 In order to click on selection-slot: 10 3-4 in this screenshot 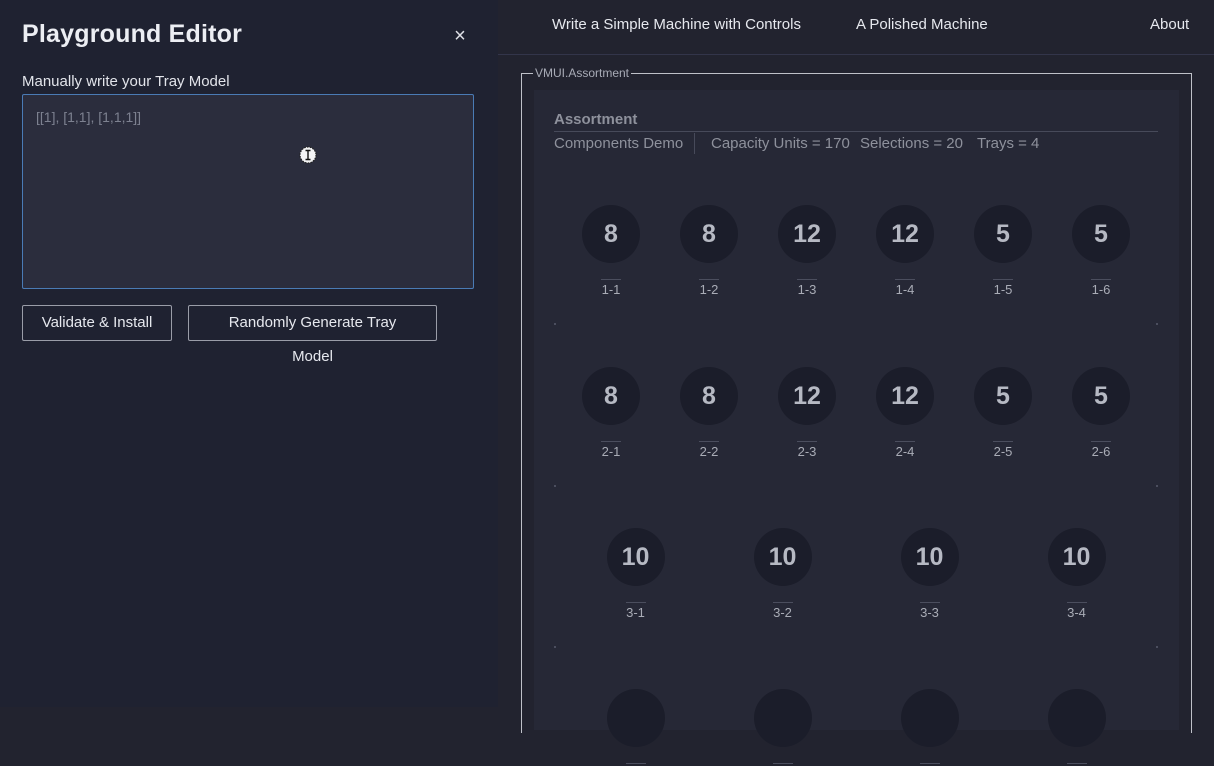, I will do `click(1077, 574)`.